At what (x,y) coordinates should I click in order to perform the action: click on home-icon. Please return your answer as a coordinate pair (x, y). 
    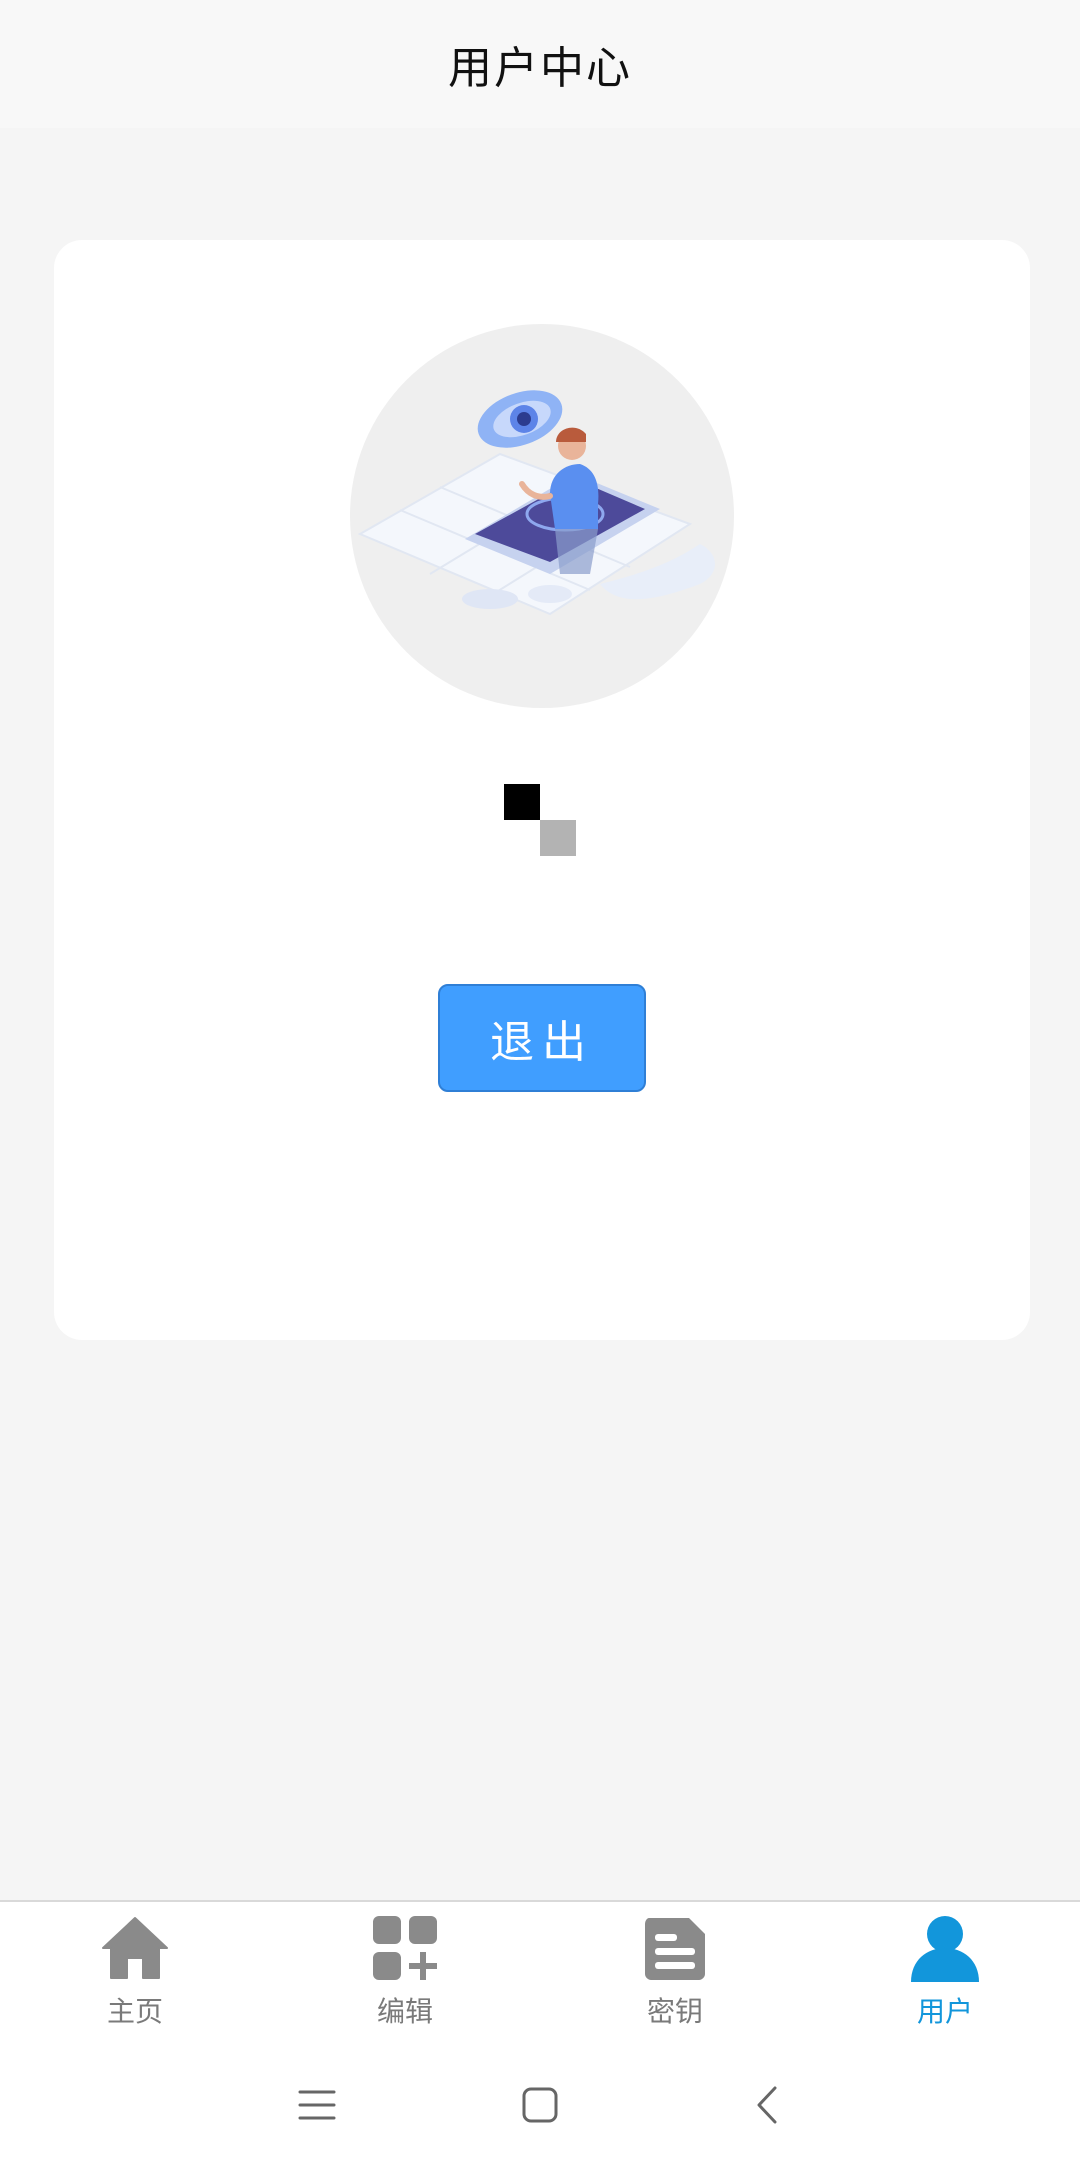
    Looking at the image, I should click on (135, 1948).